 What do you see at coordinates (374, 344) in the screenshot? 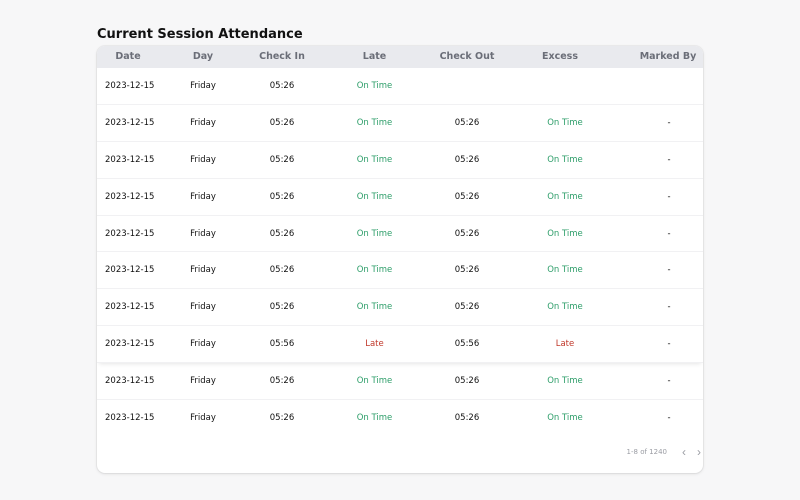
I see `cell-late-status: Late` at bounding box center [374, 344].